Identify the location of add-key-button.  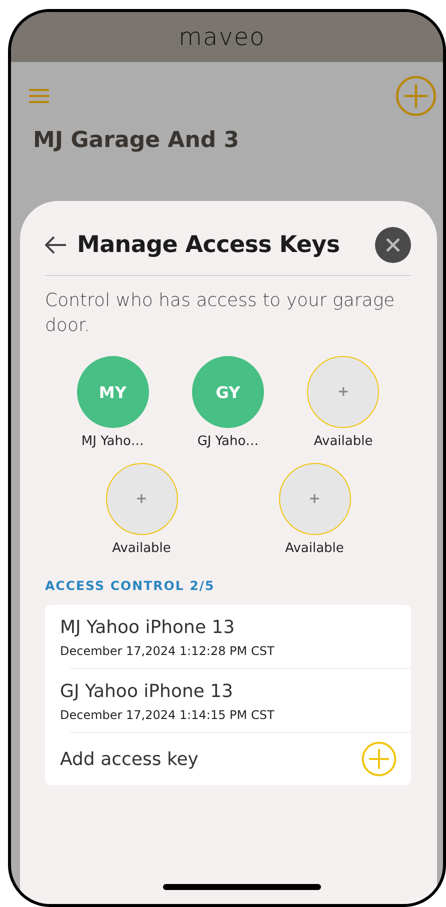
(379, 759).